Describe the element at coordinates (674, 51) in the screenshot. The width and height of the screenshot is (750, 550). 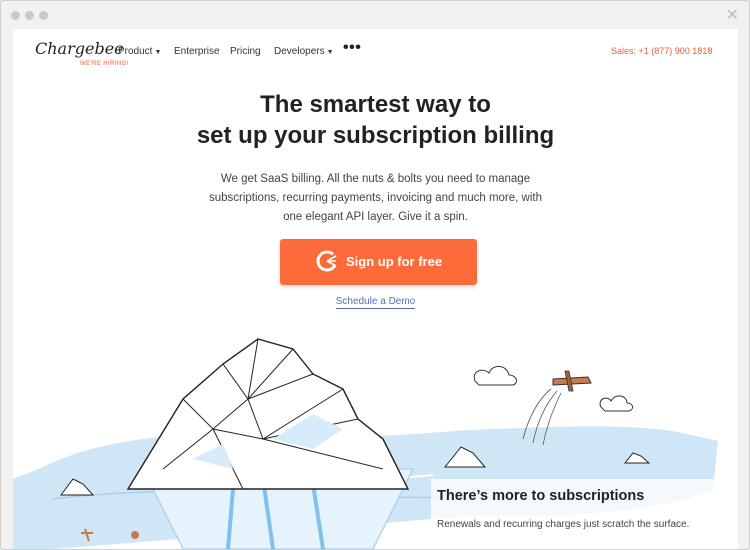
I see `sales-phone-link: Sales: +1 (877) 900 1818` at that location.